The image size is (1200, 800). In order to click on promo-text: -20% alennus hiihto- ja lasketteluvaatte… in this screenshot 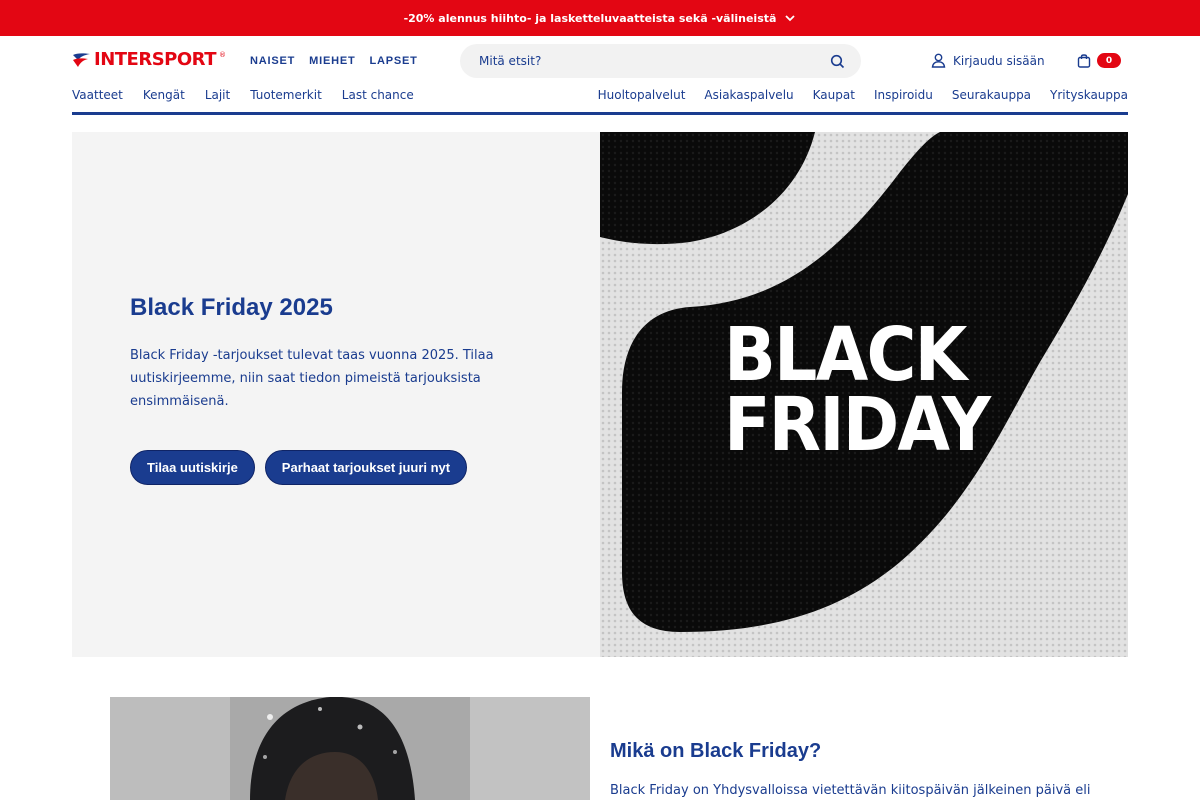, I will do `click(590, 18)`.